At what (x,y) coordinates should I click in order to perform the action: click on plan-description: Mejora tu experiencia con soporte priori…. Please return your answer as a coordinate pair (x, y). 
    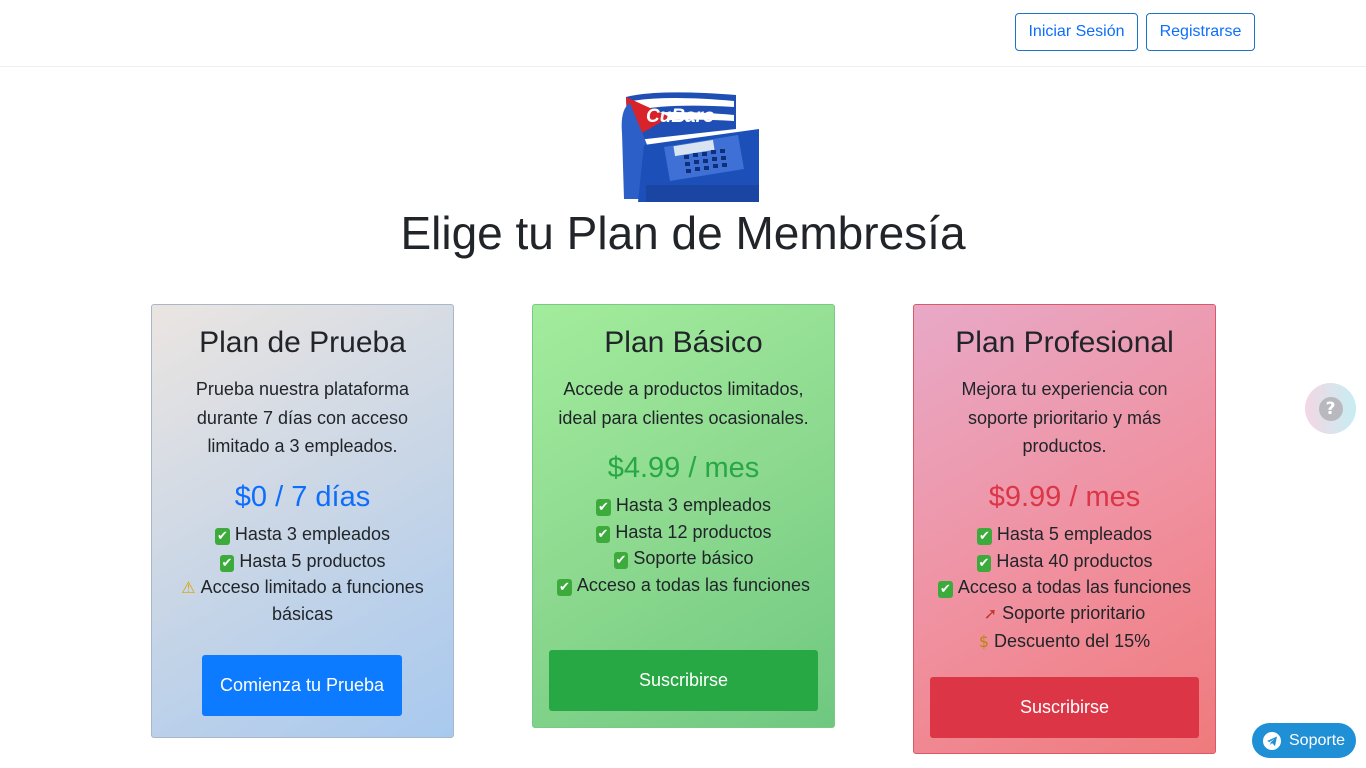
    Looking at the image, I should click on (1064, 418).